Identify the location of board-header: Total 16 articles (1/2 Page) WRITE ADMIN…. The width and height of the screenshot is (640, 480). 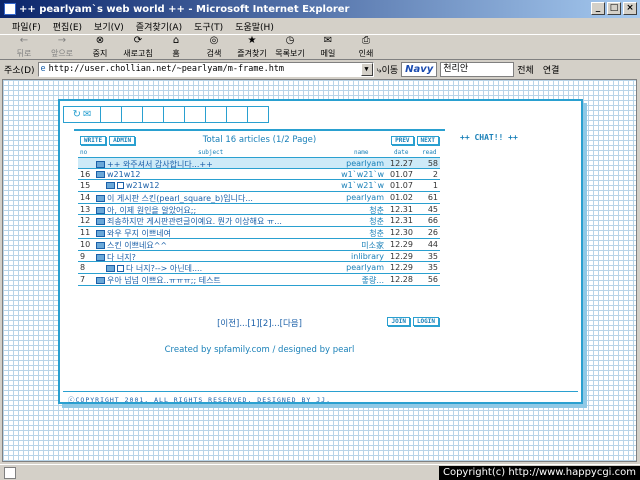
(259, 141).